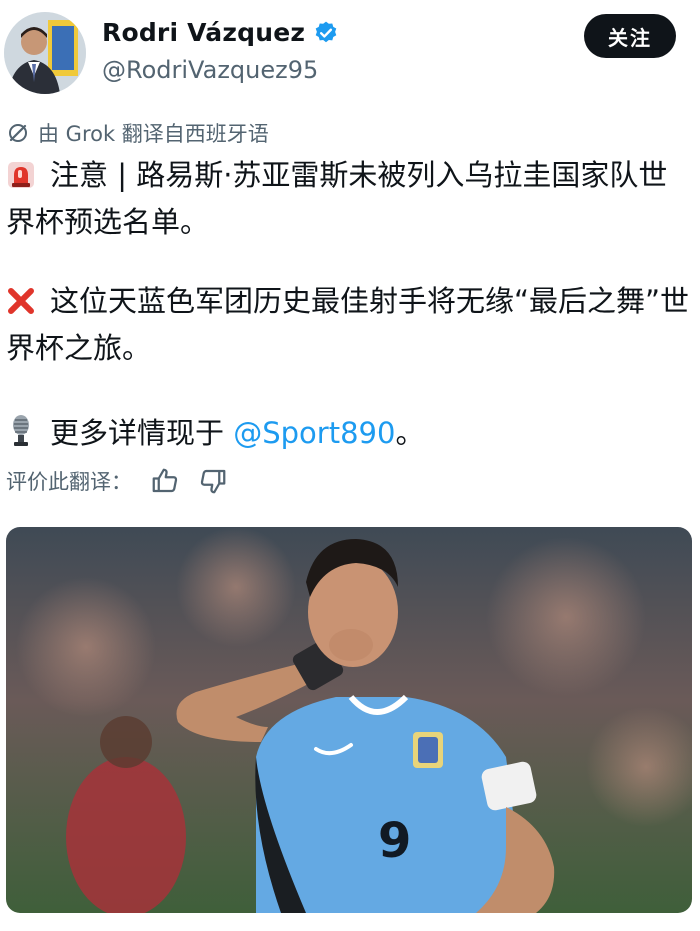  I want to click on avatar, so click(45, 53).